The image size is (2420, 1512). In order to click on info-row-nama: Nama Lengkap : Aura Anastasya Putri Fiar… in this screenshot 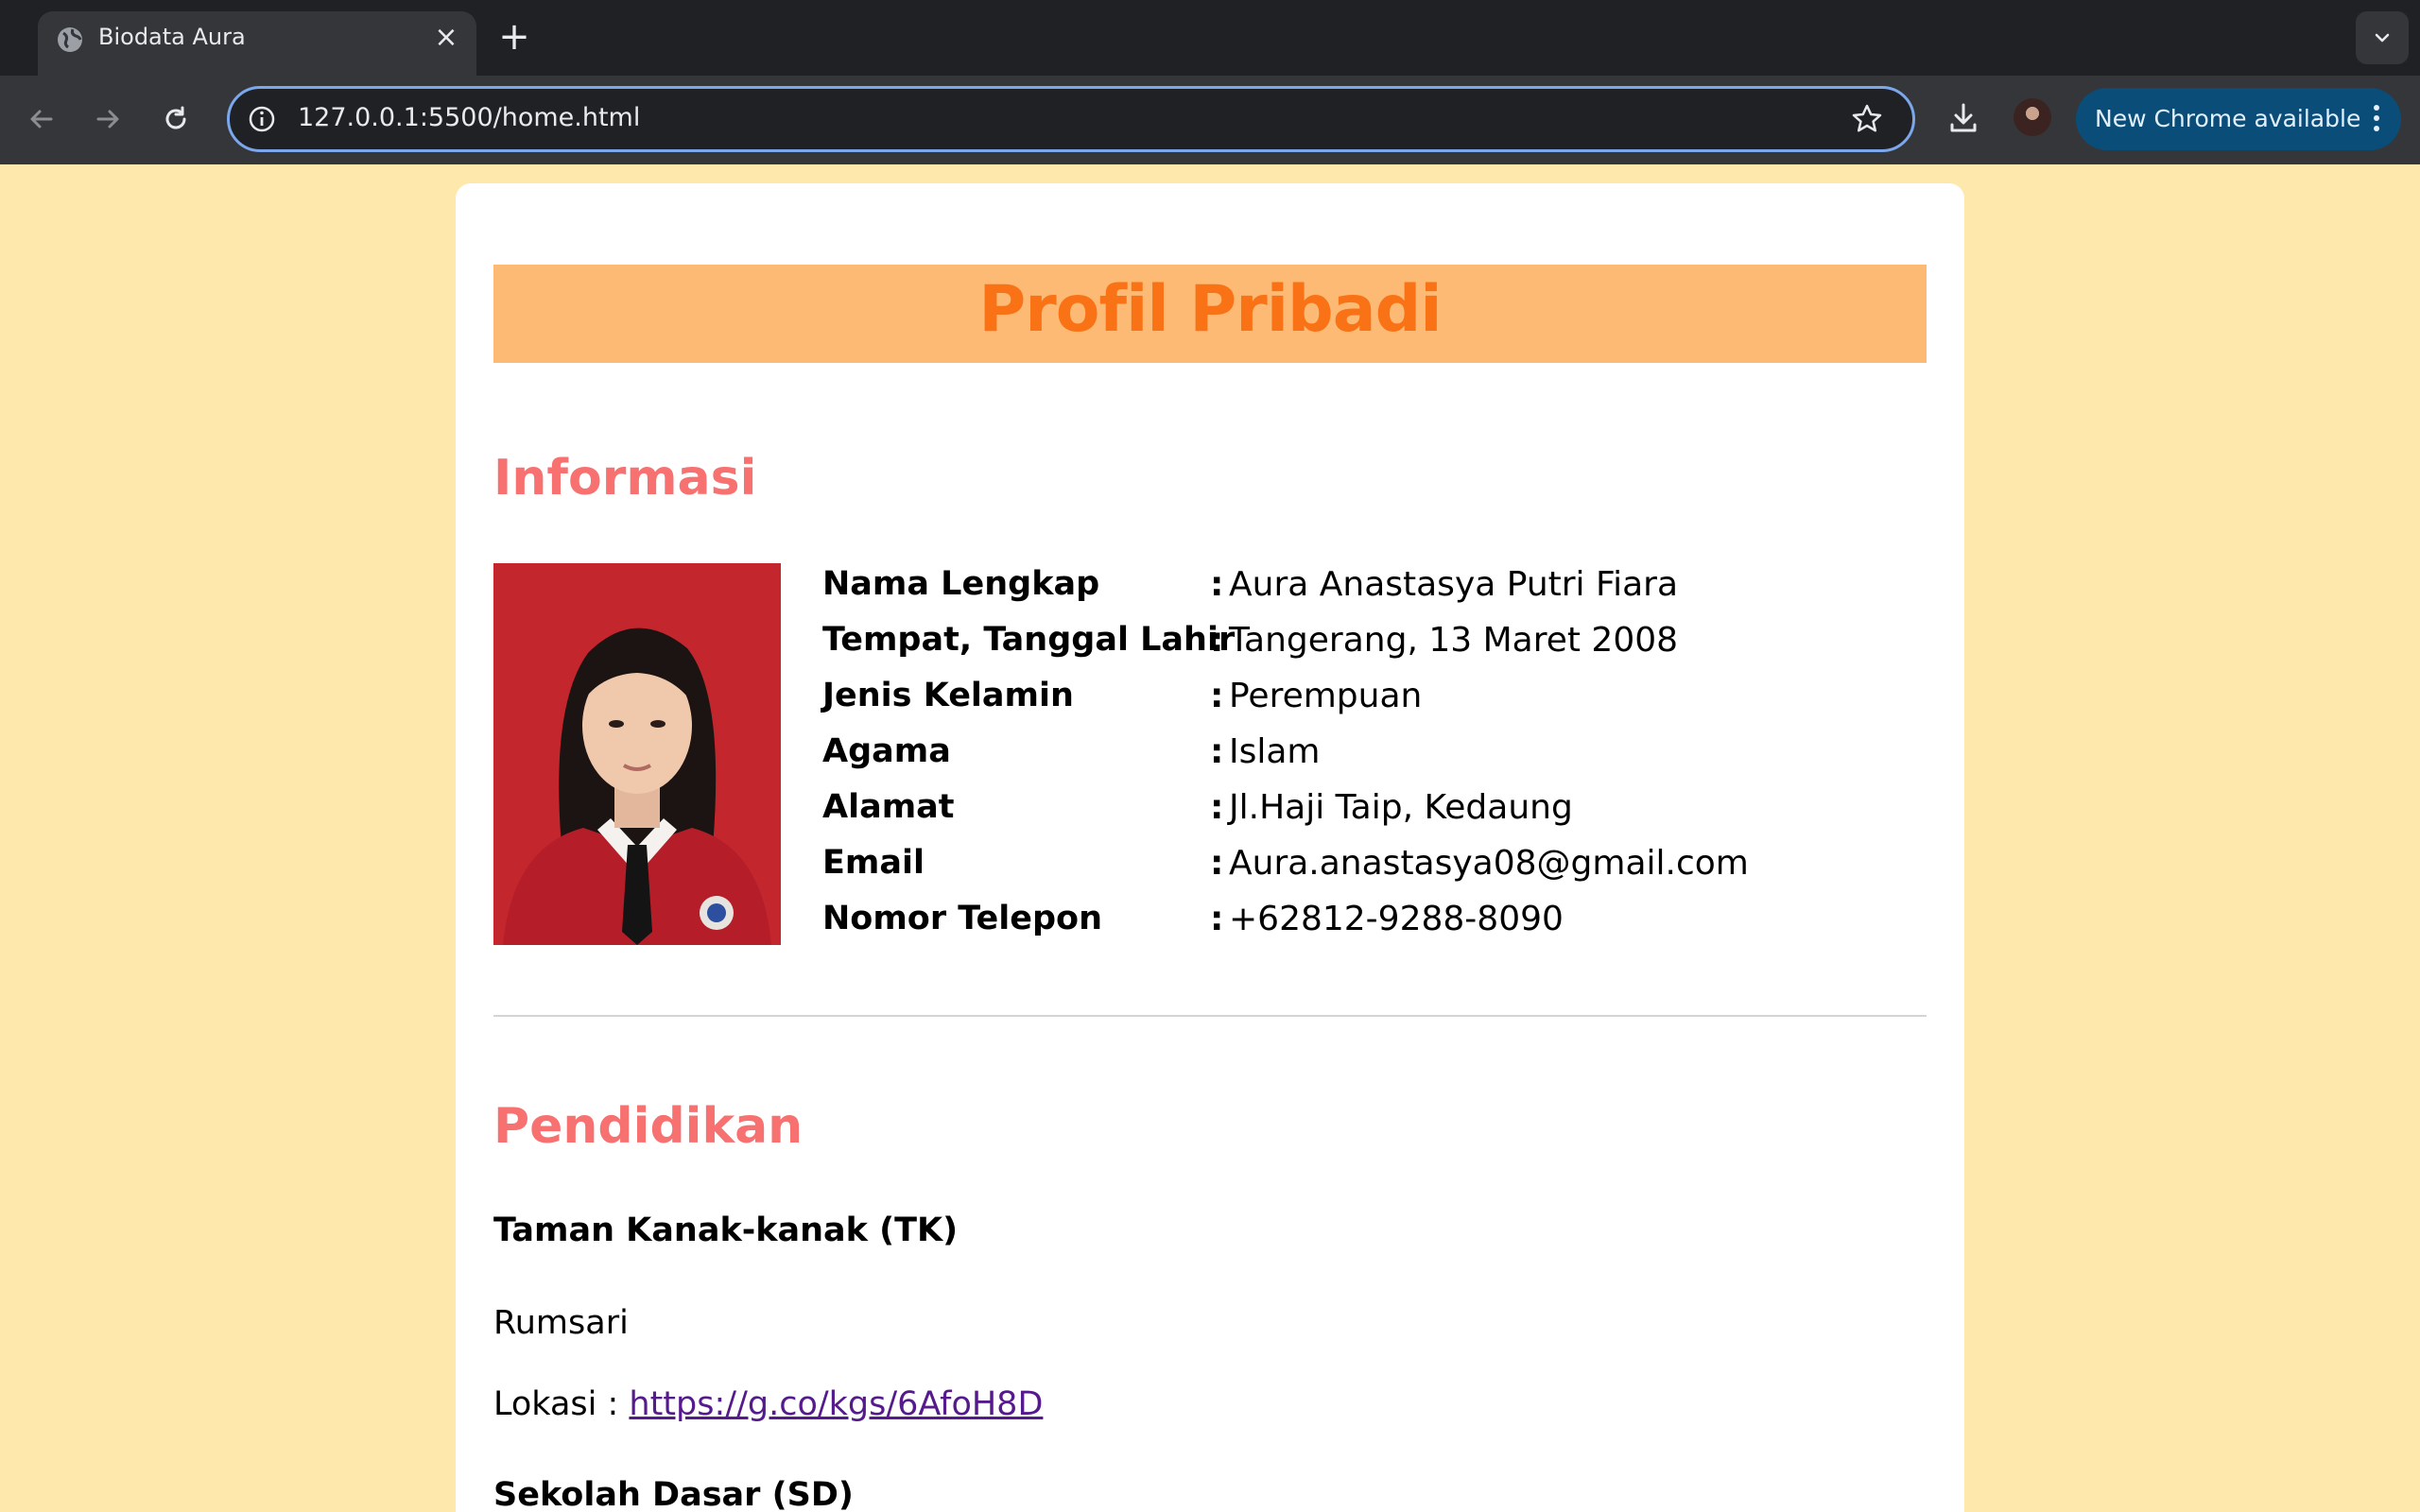, I will do `click(1295, 593)`.